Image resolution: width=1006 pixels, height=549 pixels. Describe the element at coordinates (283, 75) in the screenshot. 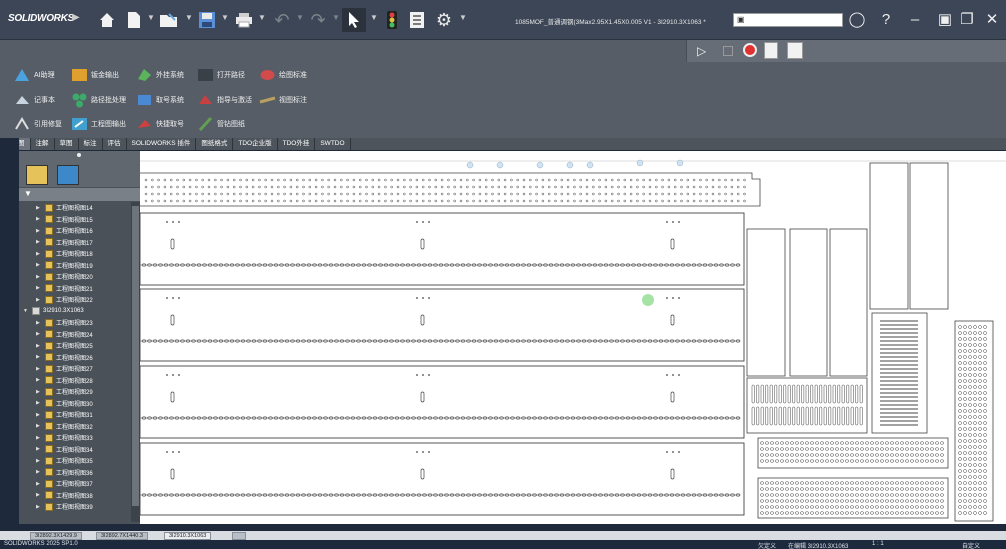

I see `drawing-standard-button: 绘图标准` at that location.